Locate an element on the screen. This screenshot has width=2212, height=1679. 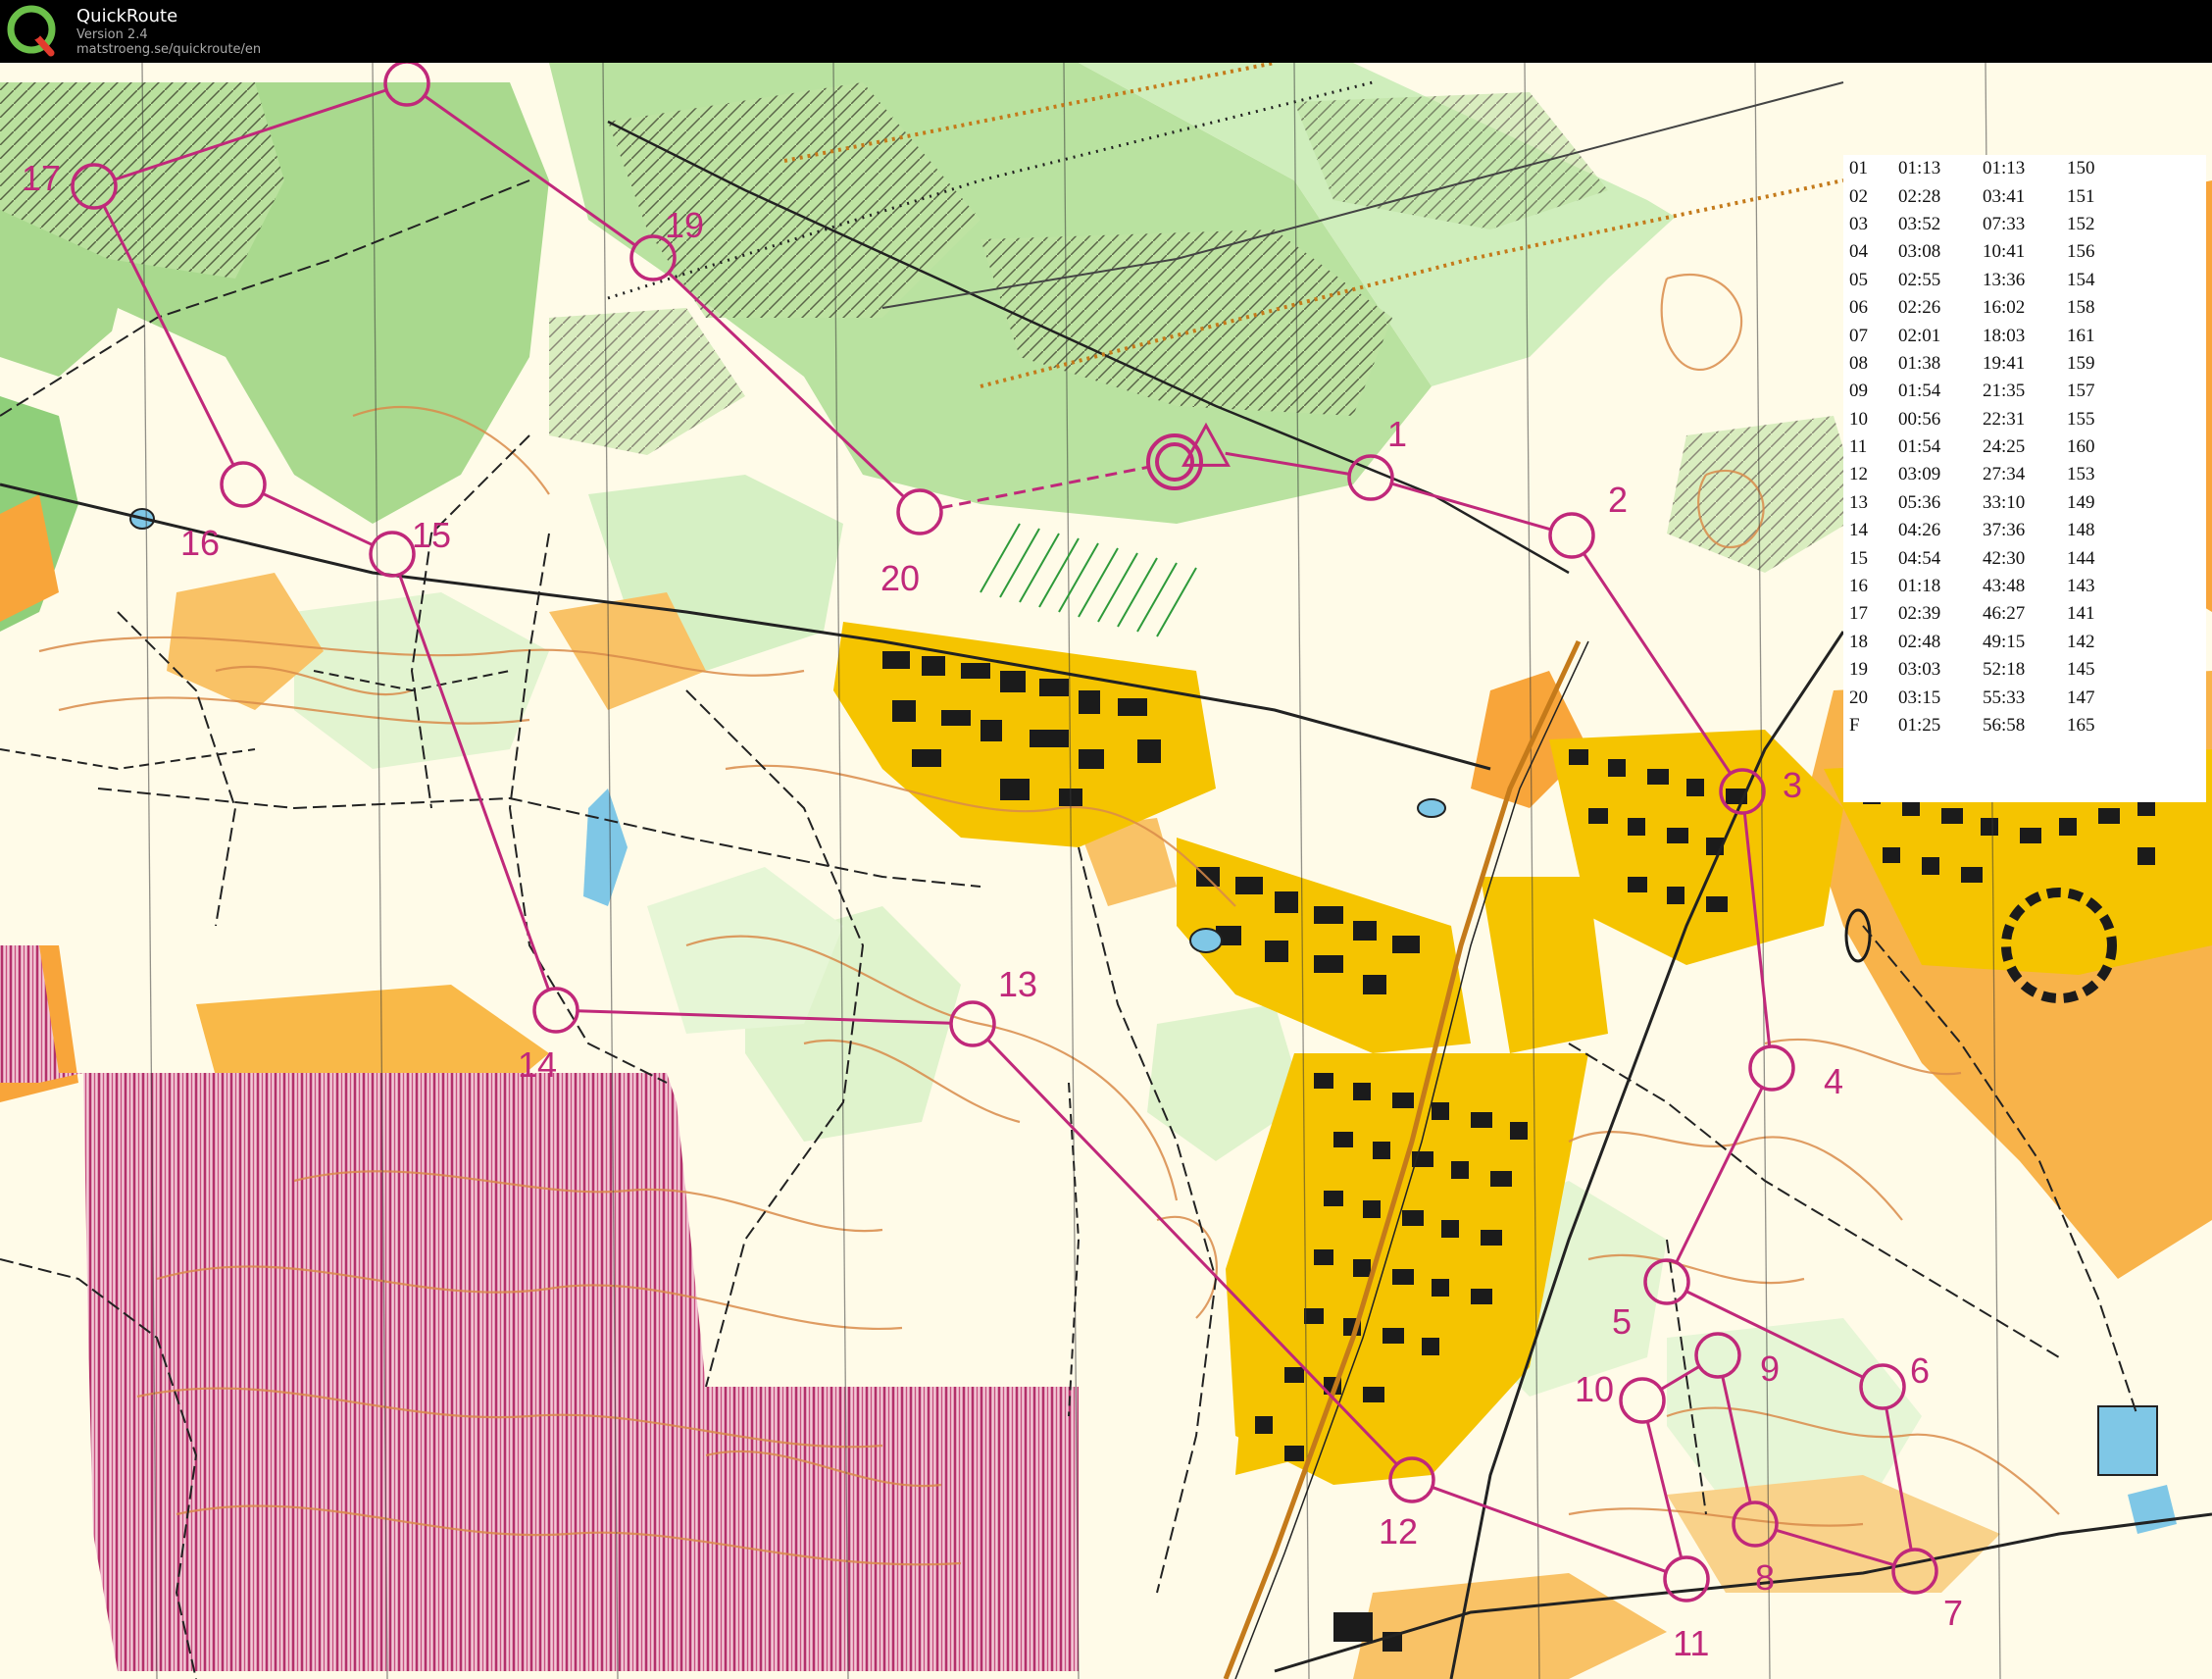
control-number-label: 13 is located at coordinates (1018, 984).